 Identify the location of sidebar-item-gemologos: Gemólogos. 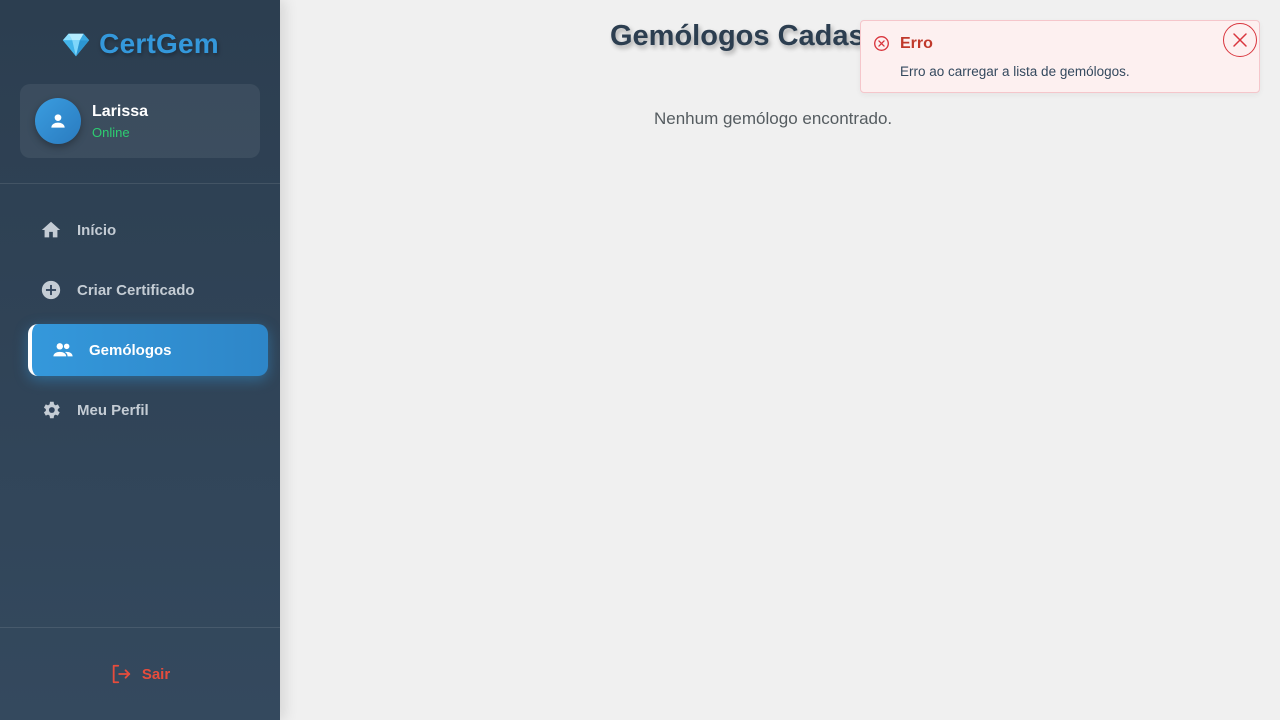
(148, 350).